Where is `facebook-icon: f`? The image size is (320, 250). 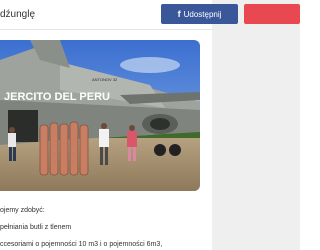 facebook-icon: f is located at coordinates (179, 14).